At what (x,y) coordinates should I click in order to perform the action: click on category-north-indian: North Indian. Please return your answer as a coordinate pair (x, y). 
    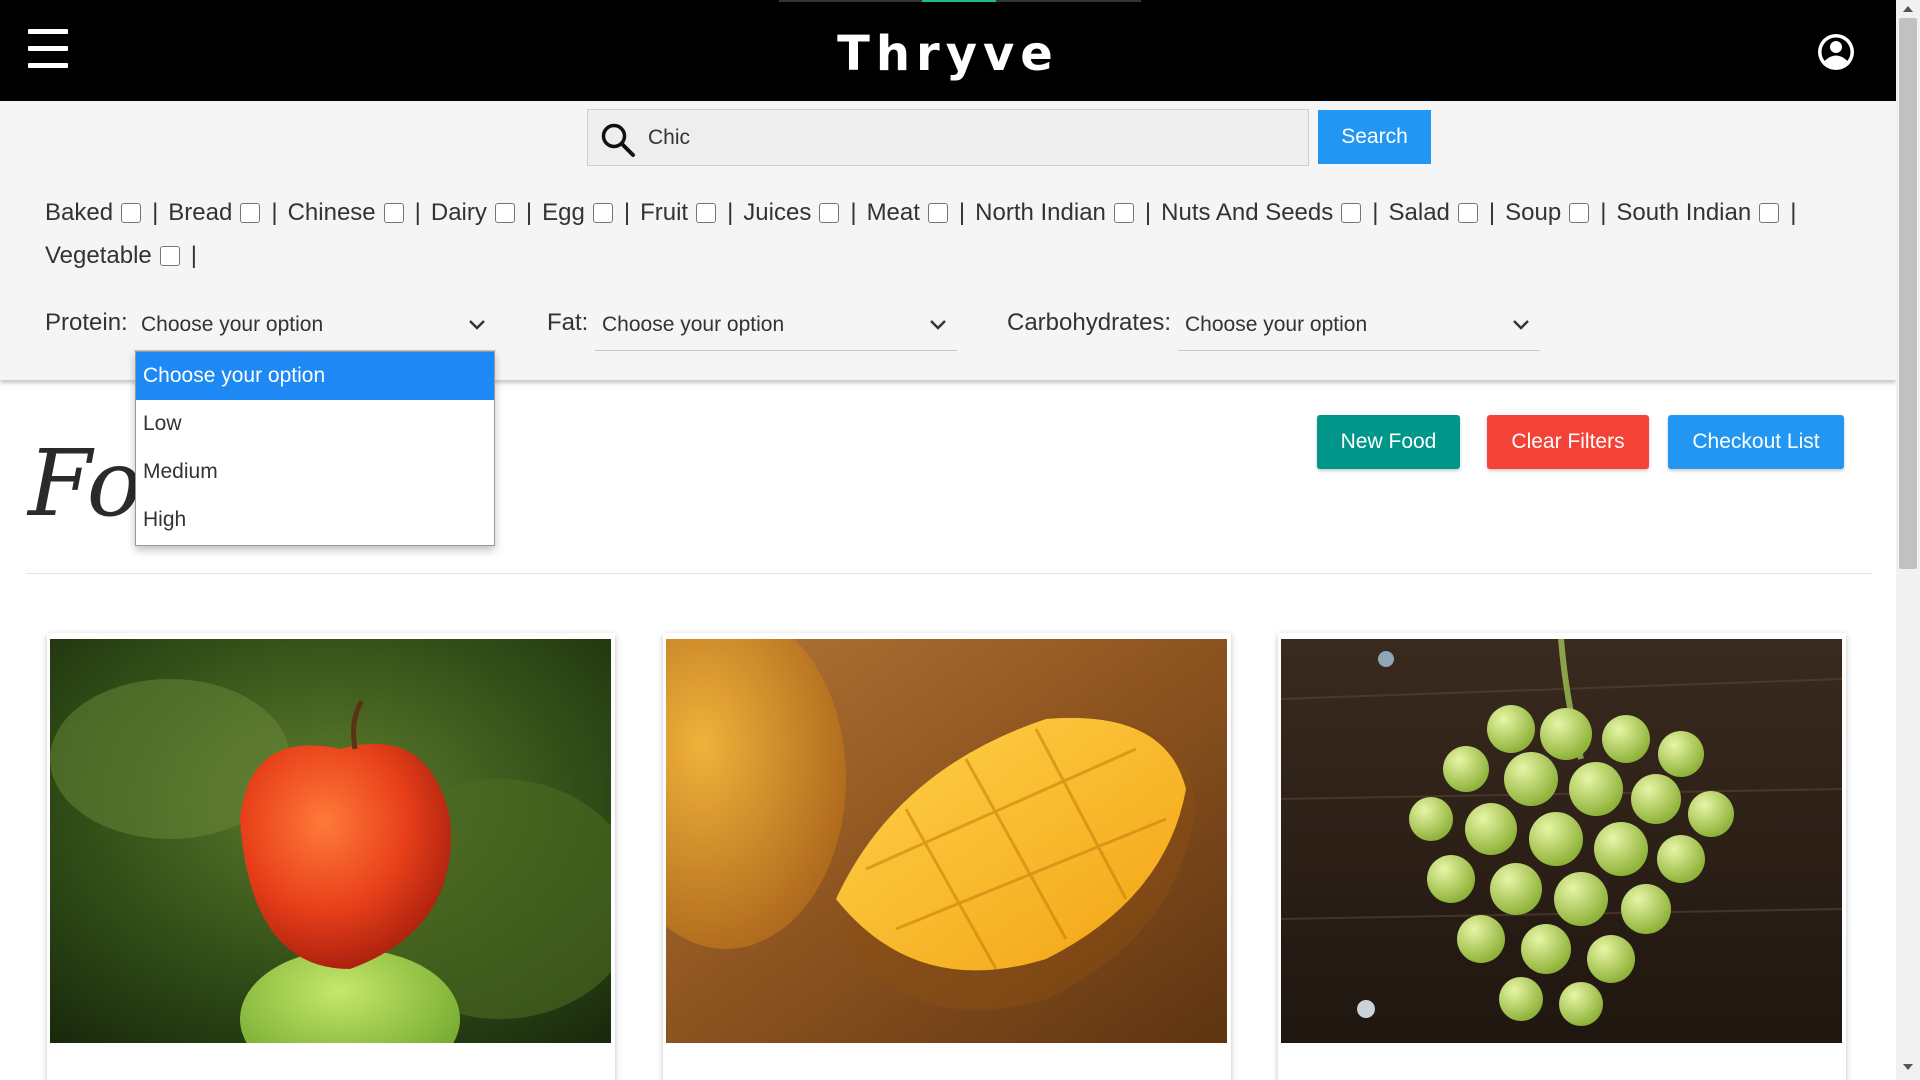
    Looking at the image, I should click on (1054, 213).